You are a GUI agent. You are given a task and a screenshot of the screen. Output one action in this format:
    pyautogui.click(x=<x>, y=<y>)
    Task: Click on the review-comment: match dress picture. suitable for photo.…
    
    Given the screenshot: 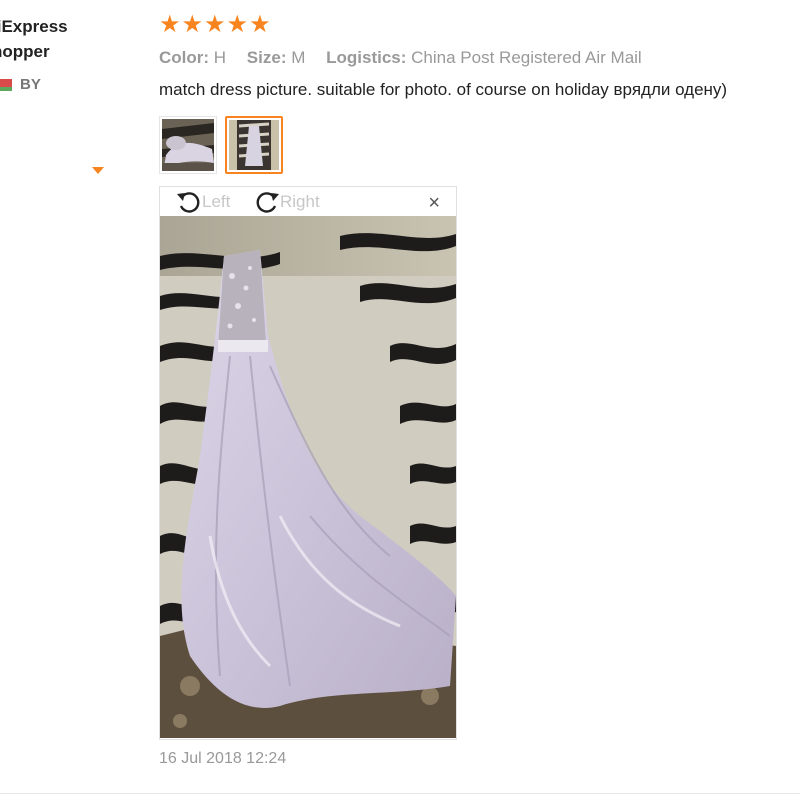 What is the action you would take?
    pyautogui.click(x=443, y=89)
    